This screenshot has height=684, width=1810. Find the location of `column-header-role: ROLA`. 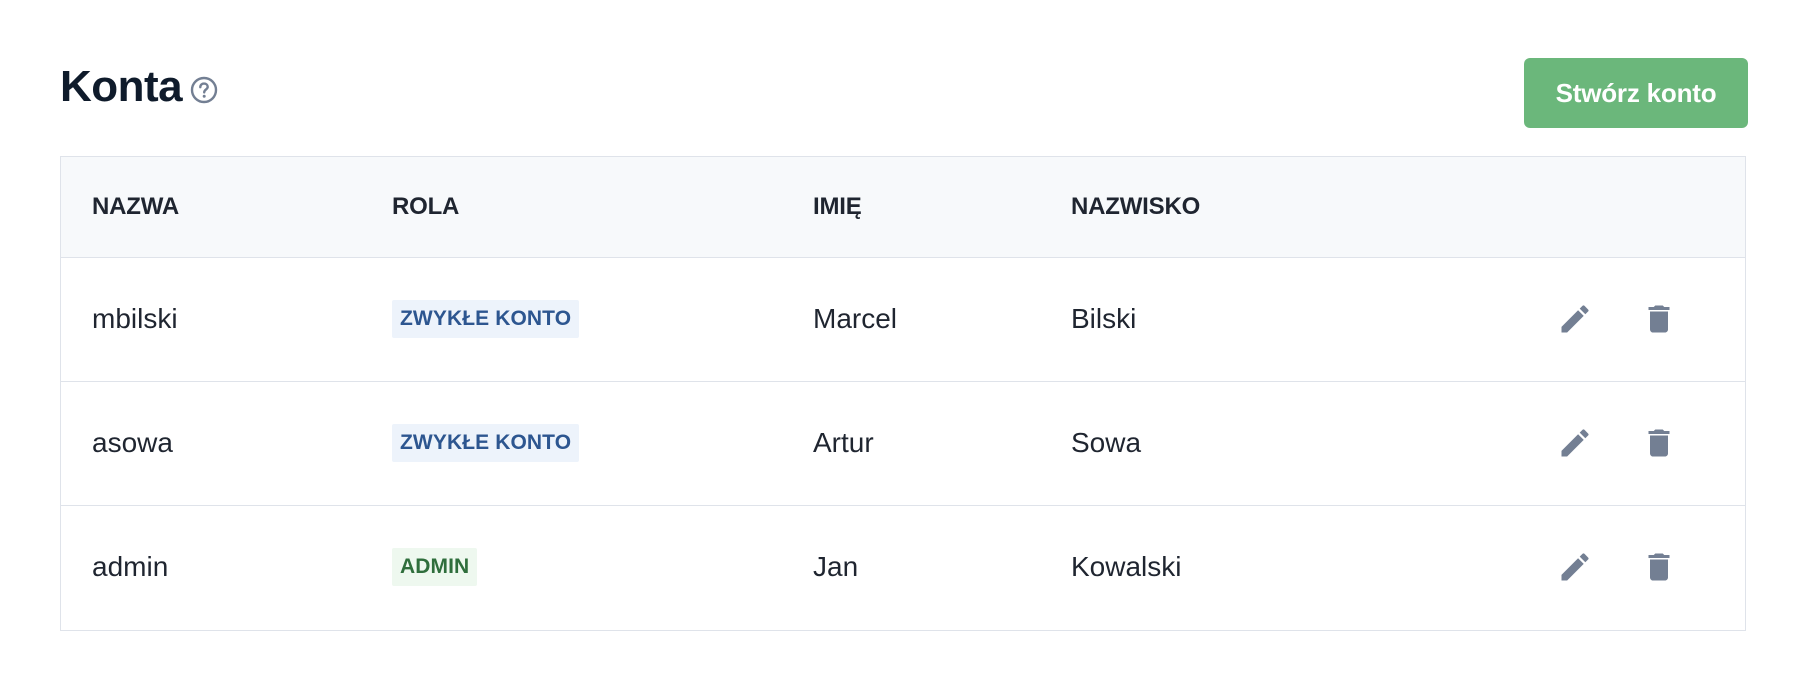

column-header-role: ROLA is located at coordinates (602, 207).